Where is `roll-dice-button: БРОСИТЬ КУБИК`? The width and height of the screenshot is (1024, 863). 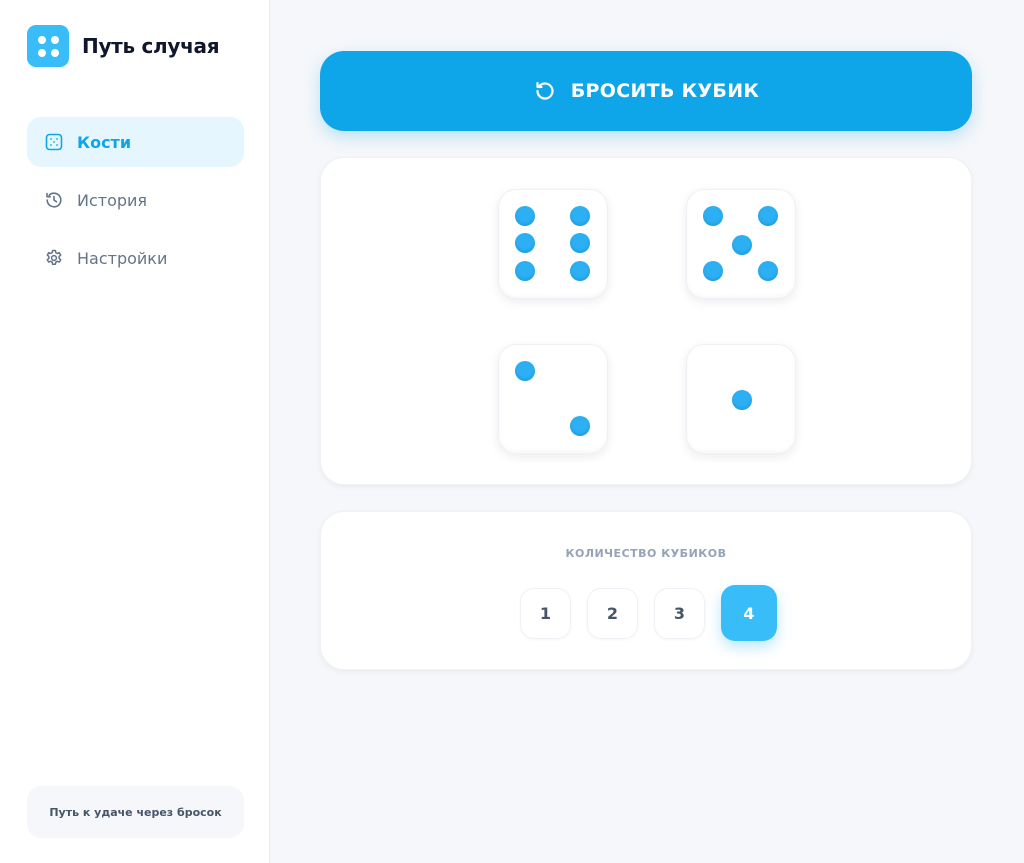
roll-dice-button: БРОСИТЬ КУБИК is located at coordinates (646, 91).